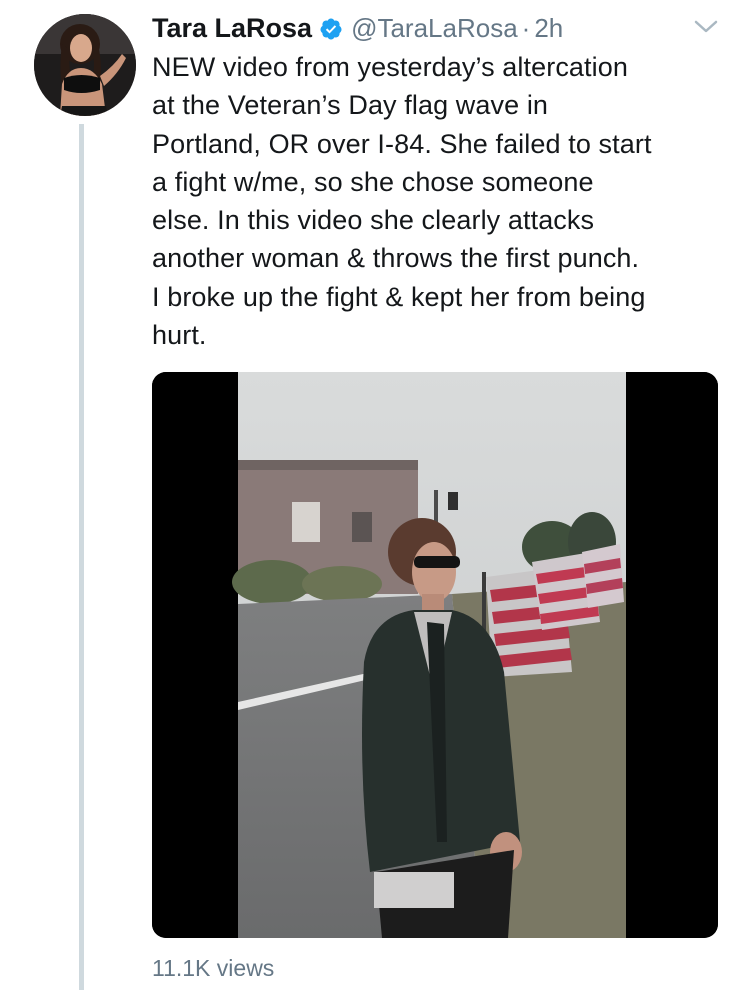 The height and width of the screenshot is (990, 749). Describe the element at coordinates (434, 28) in the screenshot. I see `author-handle: @TaraLaRosa` at that location.